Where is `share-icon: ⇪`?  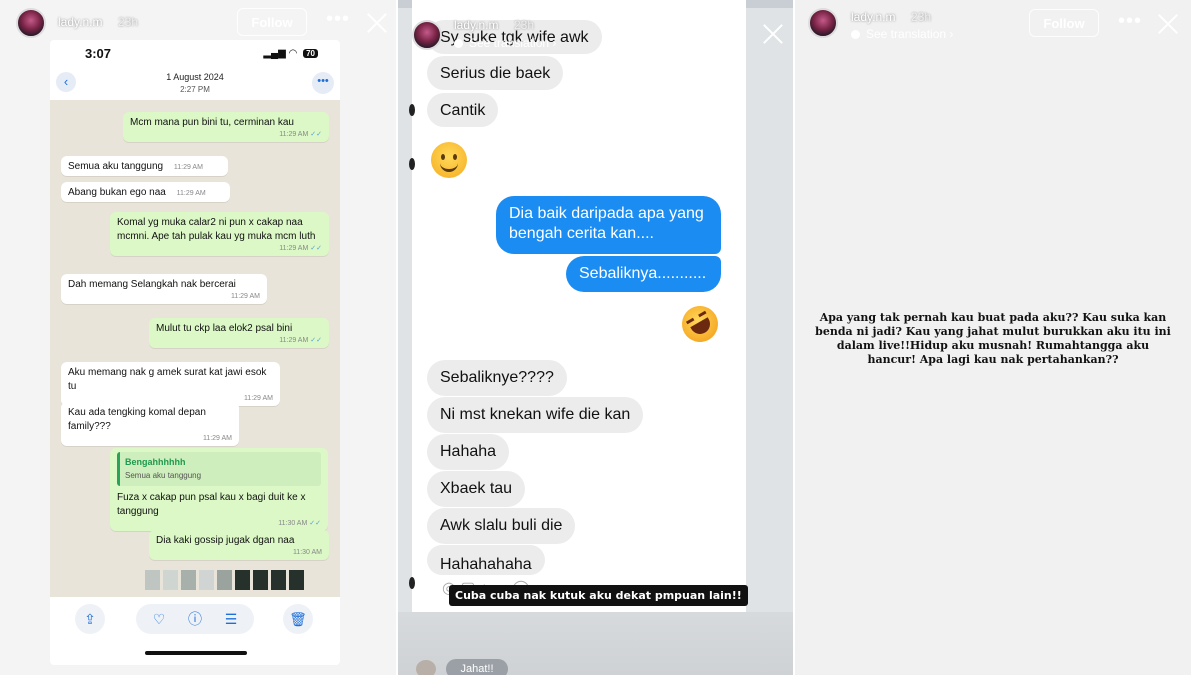
share-icon: ⇪ is located at coordinates (90, 619).